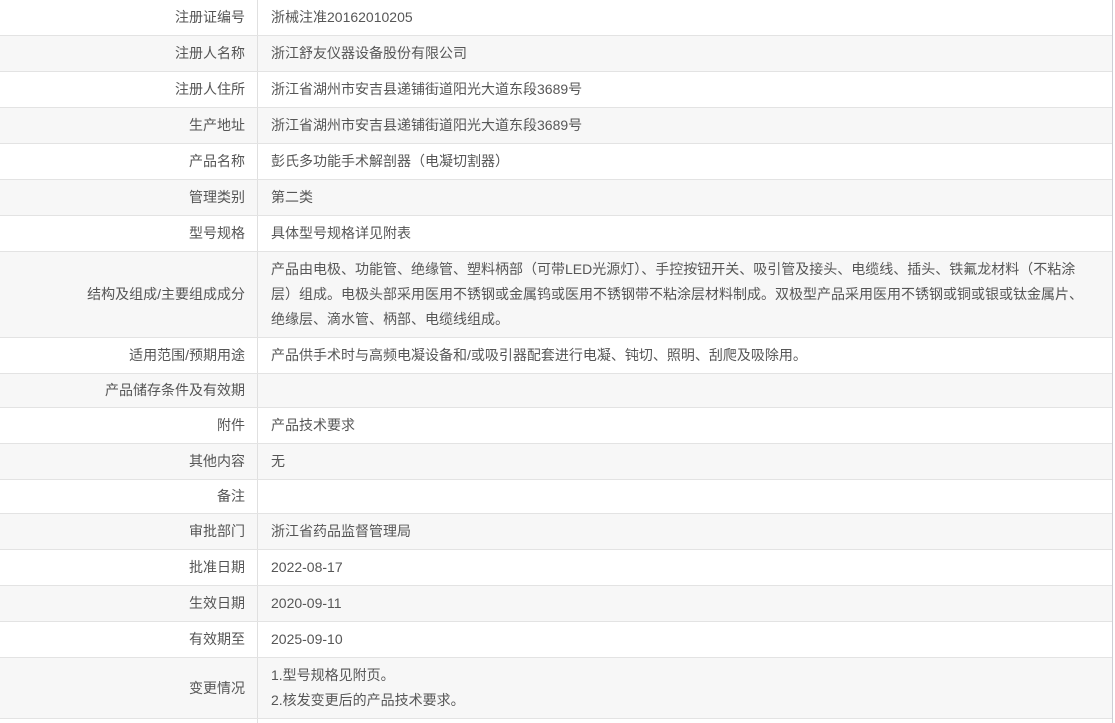 Image resolution: width=1115 pixels, height=723 pixels. I want to click on row-label: 附件, so click(129, 425).